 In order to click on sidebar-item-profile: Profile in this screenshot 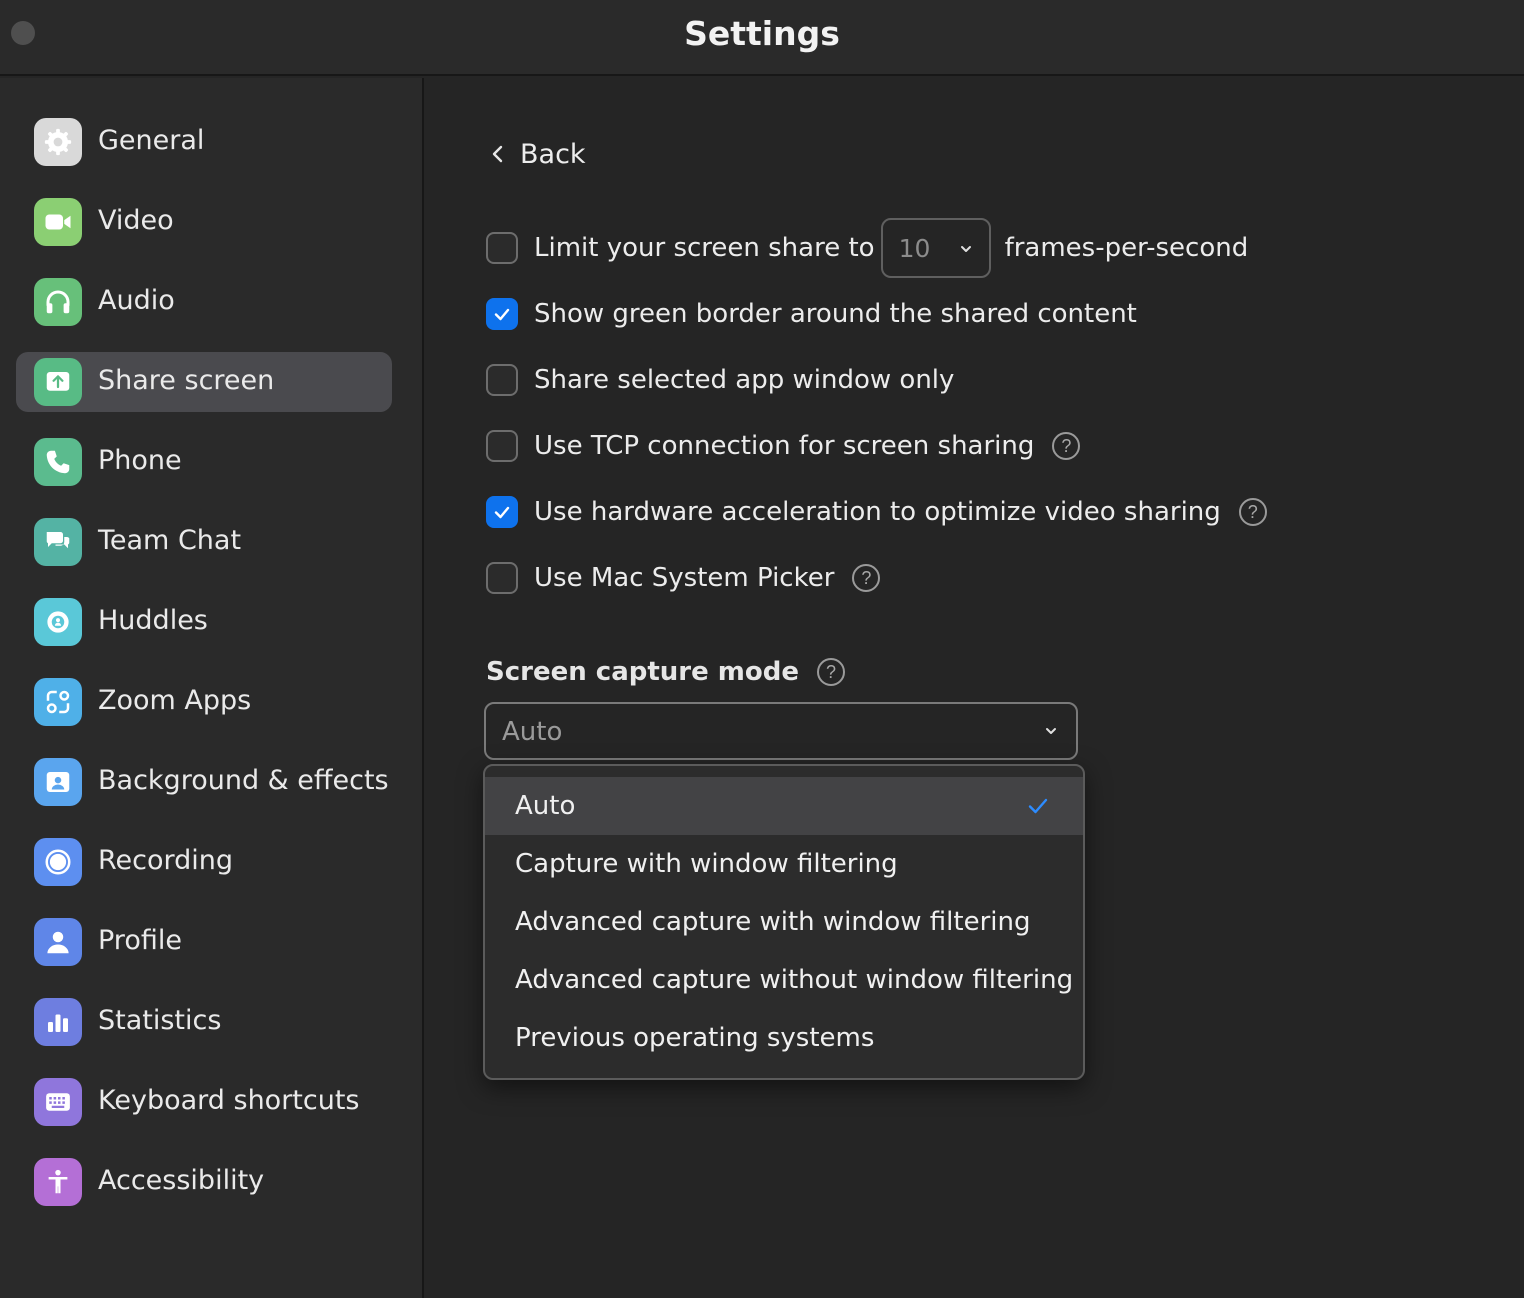, I will do `click(204, 942)`.